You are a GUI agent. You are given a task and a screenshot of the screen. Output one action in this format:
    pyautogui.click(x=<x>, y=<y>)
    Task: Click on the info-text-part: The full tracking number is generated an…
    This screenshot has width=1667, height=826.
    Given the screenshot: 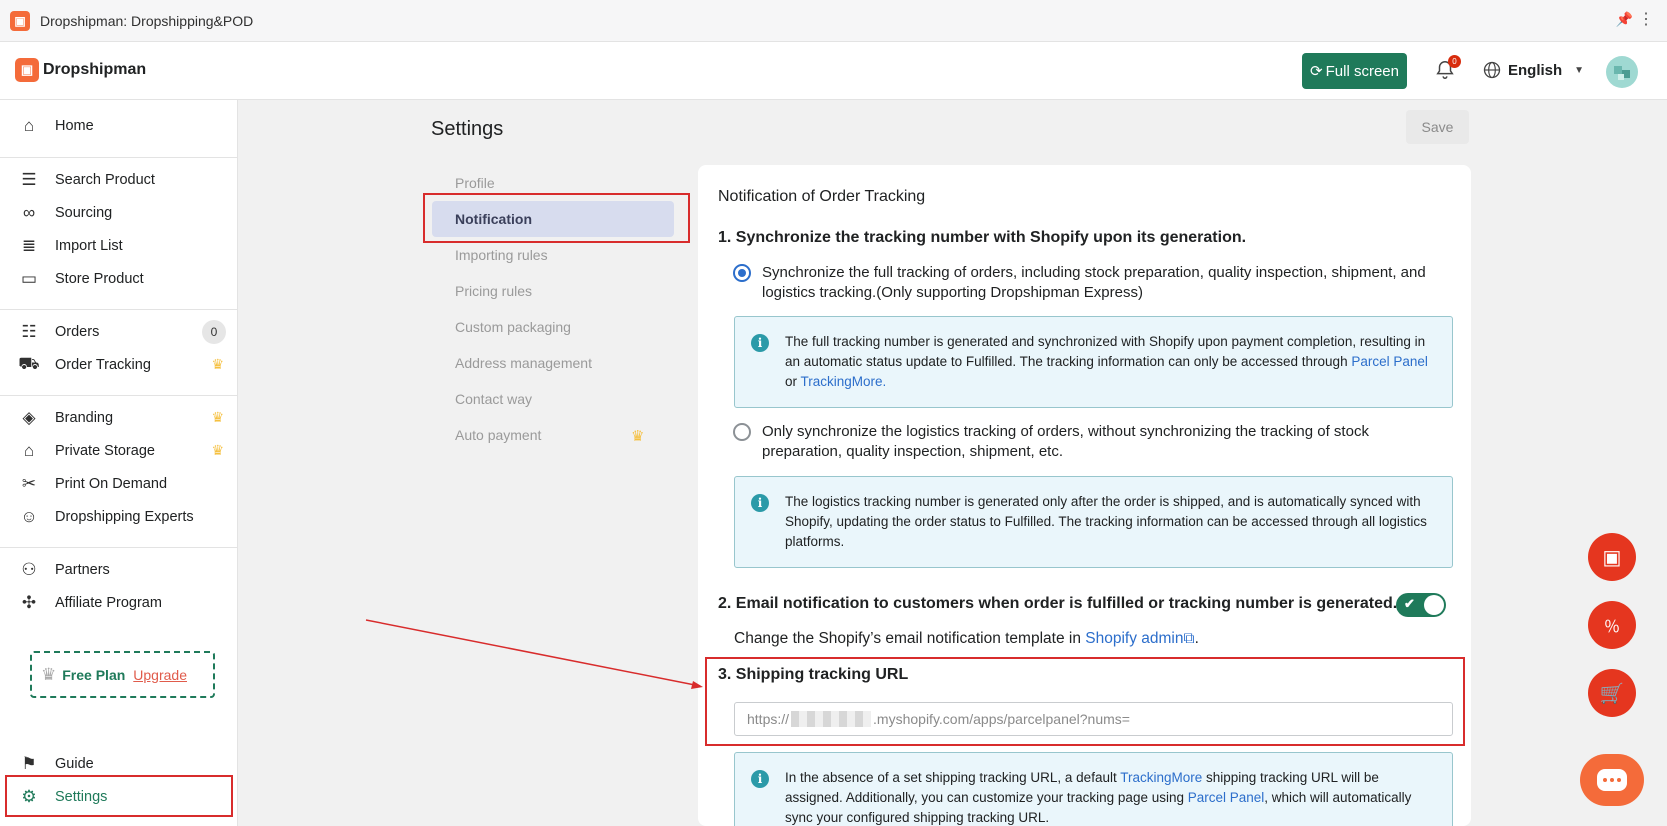 What is the action you would take?
    pyautogui.click(x=1105, y=351)
    